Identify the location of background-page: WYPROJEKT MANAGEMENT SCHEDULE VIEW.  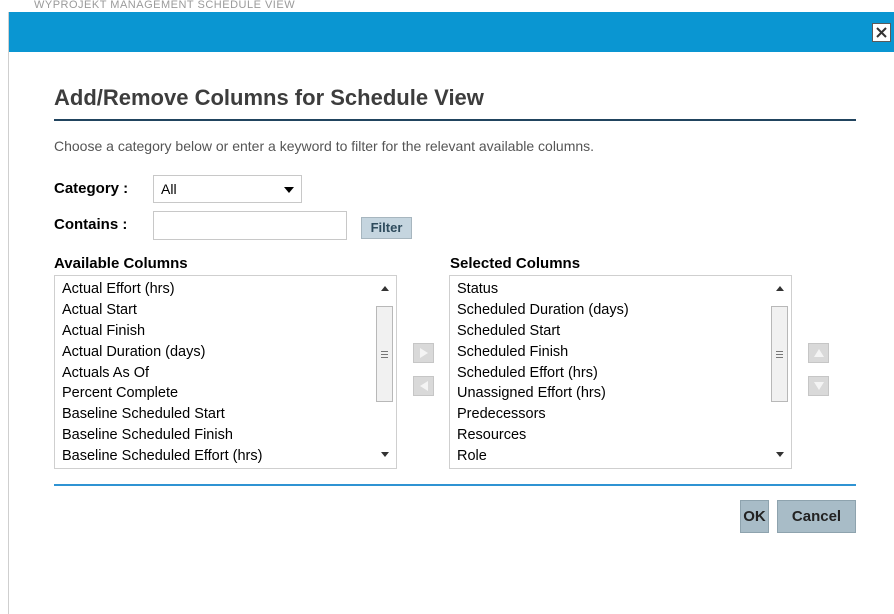
(447, 6).